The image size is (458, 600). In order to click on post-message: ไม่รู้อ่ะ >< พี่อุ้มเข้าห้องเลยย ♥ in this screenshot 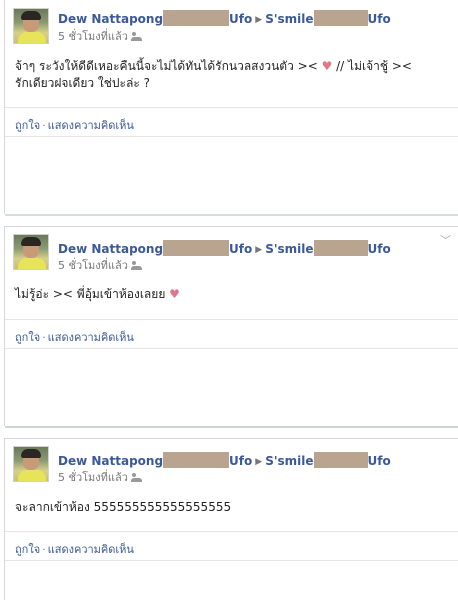, I will do `click(235, 294)`.